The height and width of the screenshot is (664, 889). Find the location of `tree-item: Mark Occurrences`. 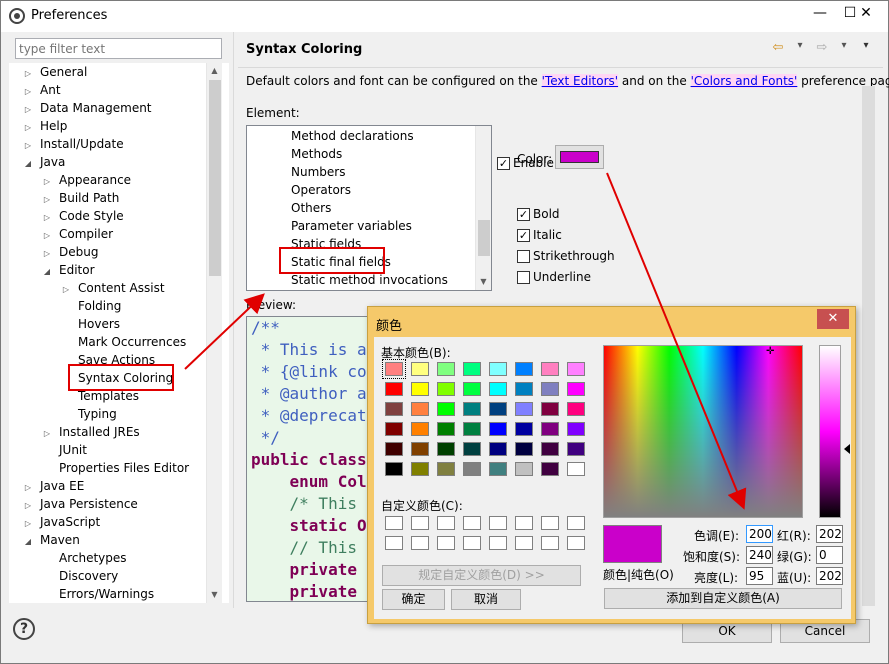

tree-item: Mark Occurrences is located at coordinates (123, 342).